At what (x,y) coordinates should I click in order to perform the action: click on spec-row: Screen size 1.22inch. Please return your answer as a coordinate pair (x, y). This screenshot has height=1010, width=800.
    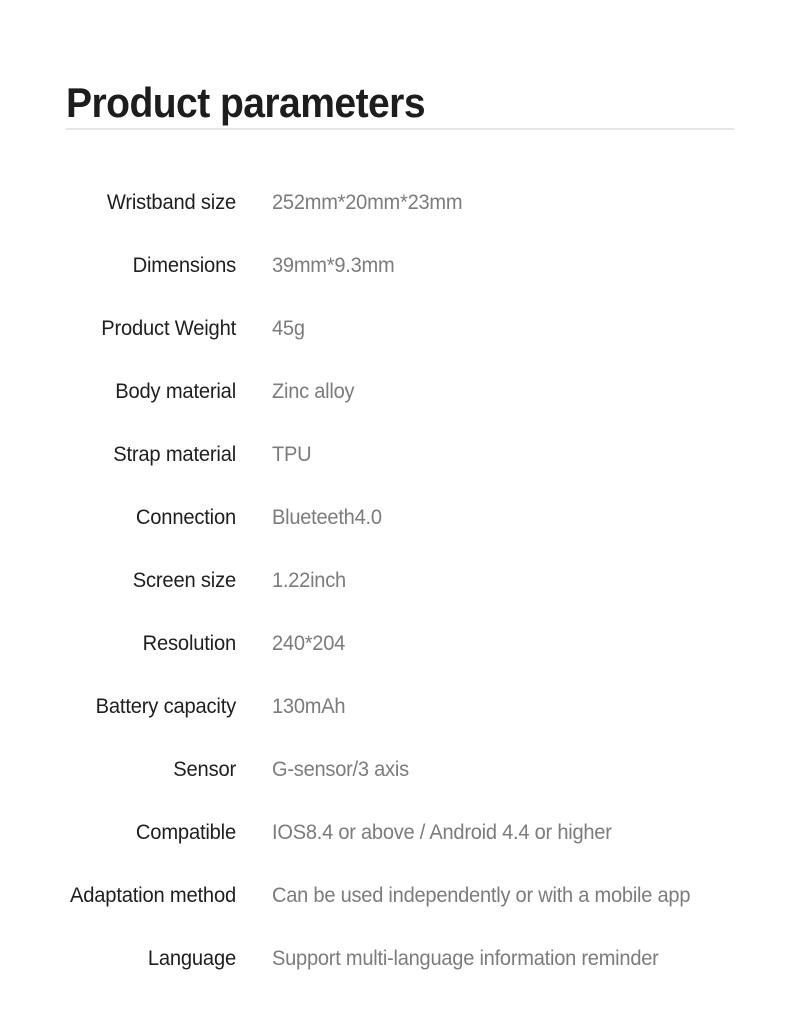
    Looking at the image, I should click on (400, 600).